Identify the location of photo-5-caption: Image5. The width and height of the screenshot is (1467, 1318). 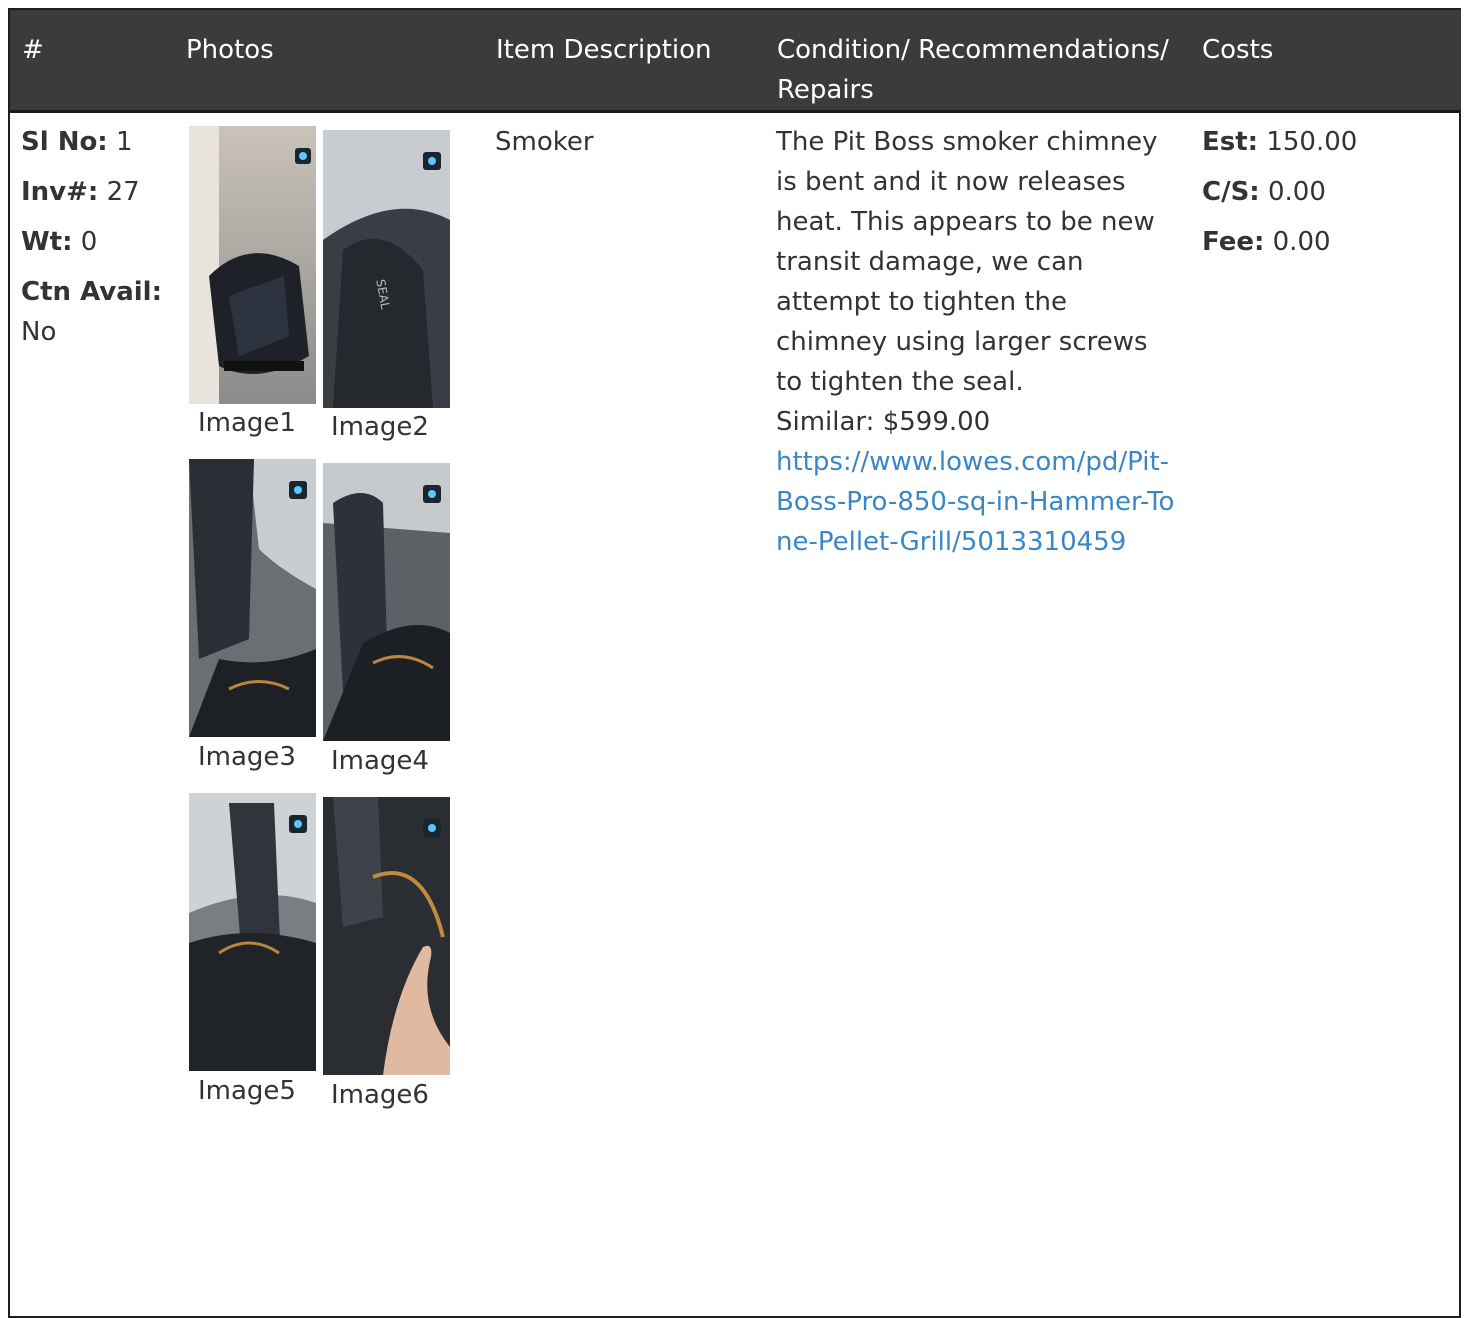
(247, 1091).